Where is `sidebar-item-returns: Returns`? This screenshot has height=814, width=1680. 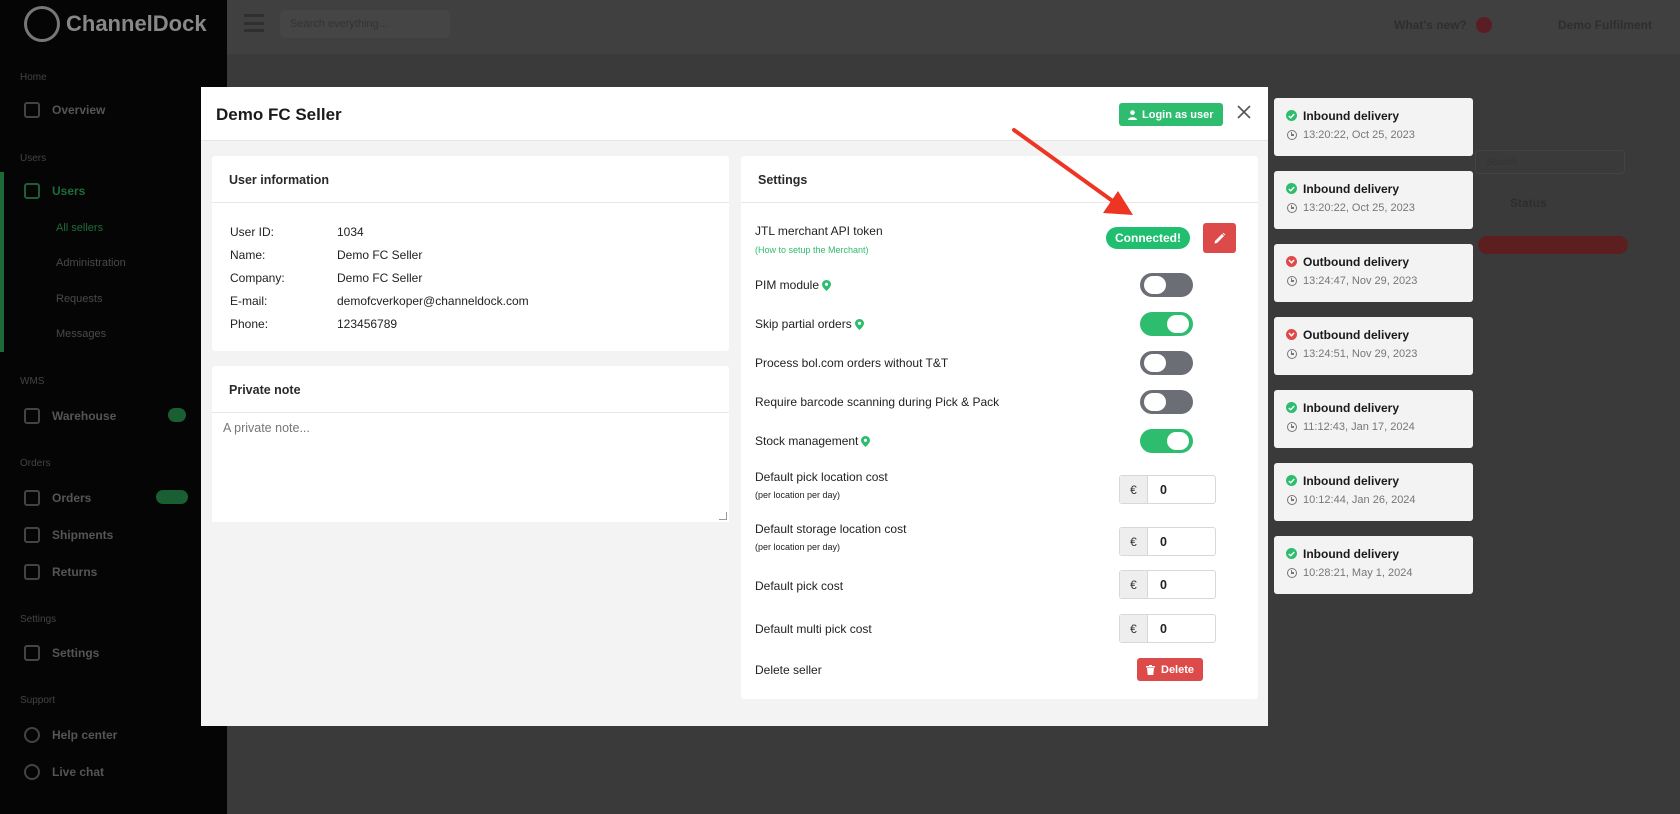 sidebar-item-returns: Returns is located at coordinates (60, 572).